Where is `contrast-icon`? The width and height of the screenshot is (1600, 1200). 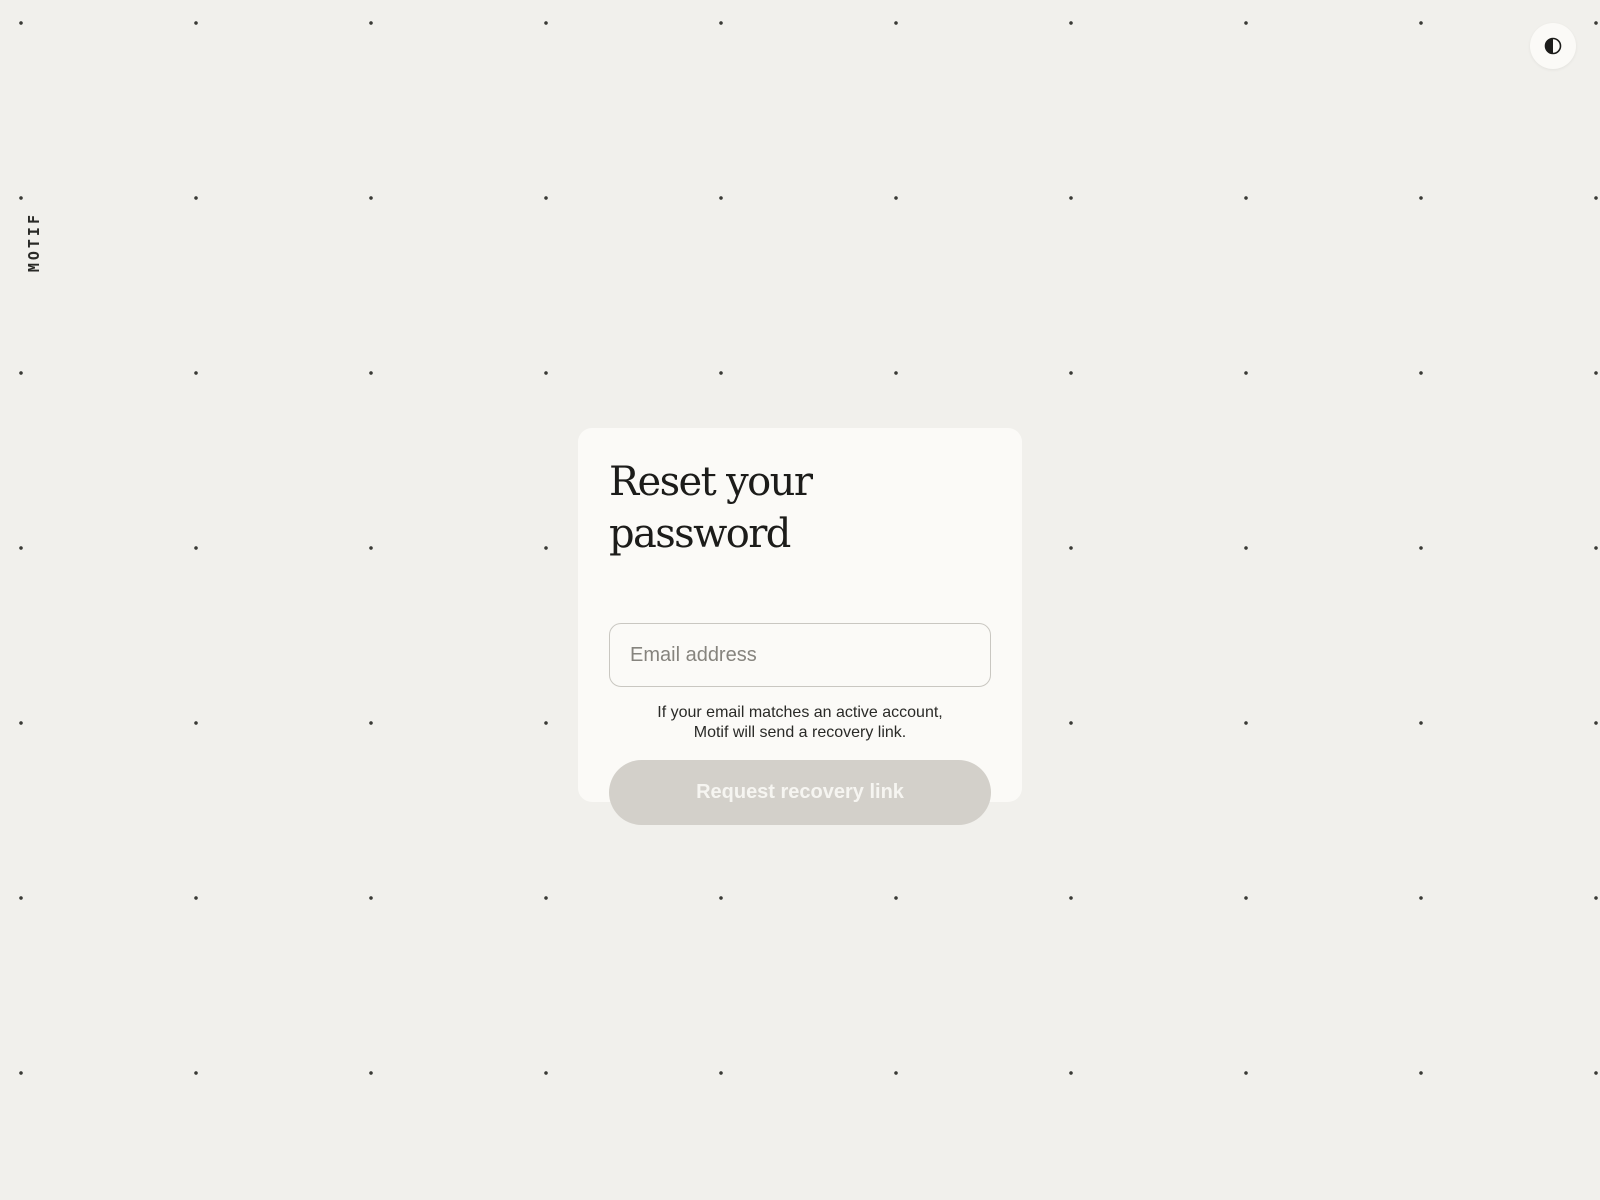
contrast-icon is located at coordinates (1553, 46).